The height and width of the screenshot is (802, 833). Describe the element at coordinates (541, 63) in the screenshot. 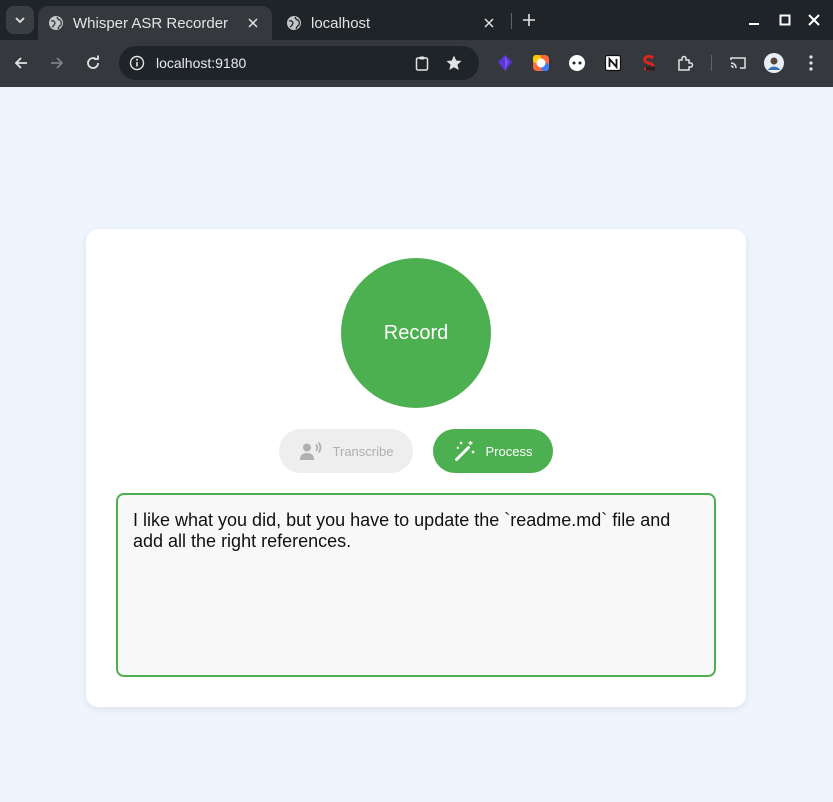

I see `color-ring-icon` at that location.